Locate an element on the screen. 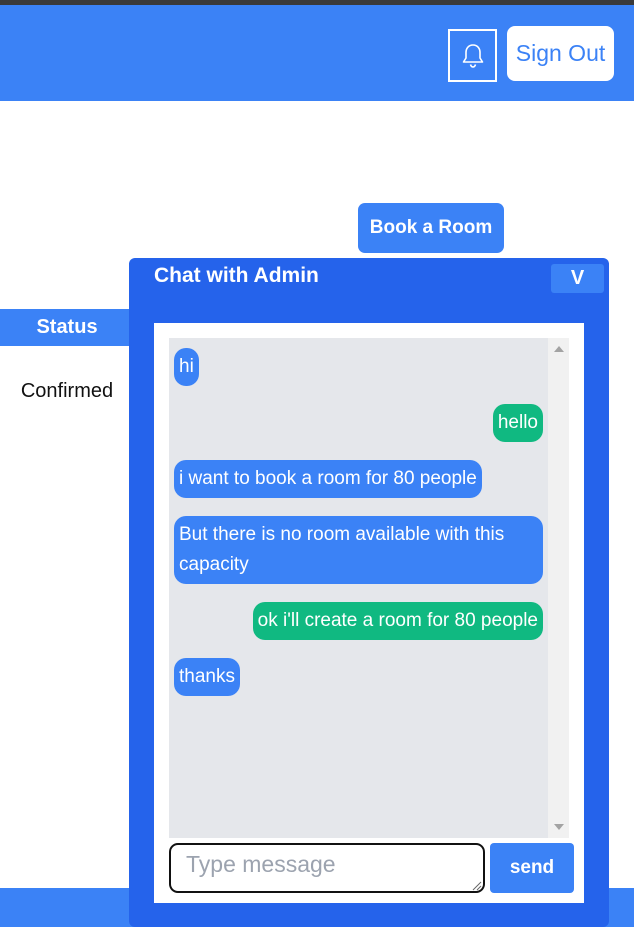 The image size is (634, 927). message-bubble-user: hi is located at coordinates (186, 367).